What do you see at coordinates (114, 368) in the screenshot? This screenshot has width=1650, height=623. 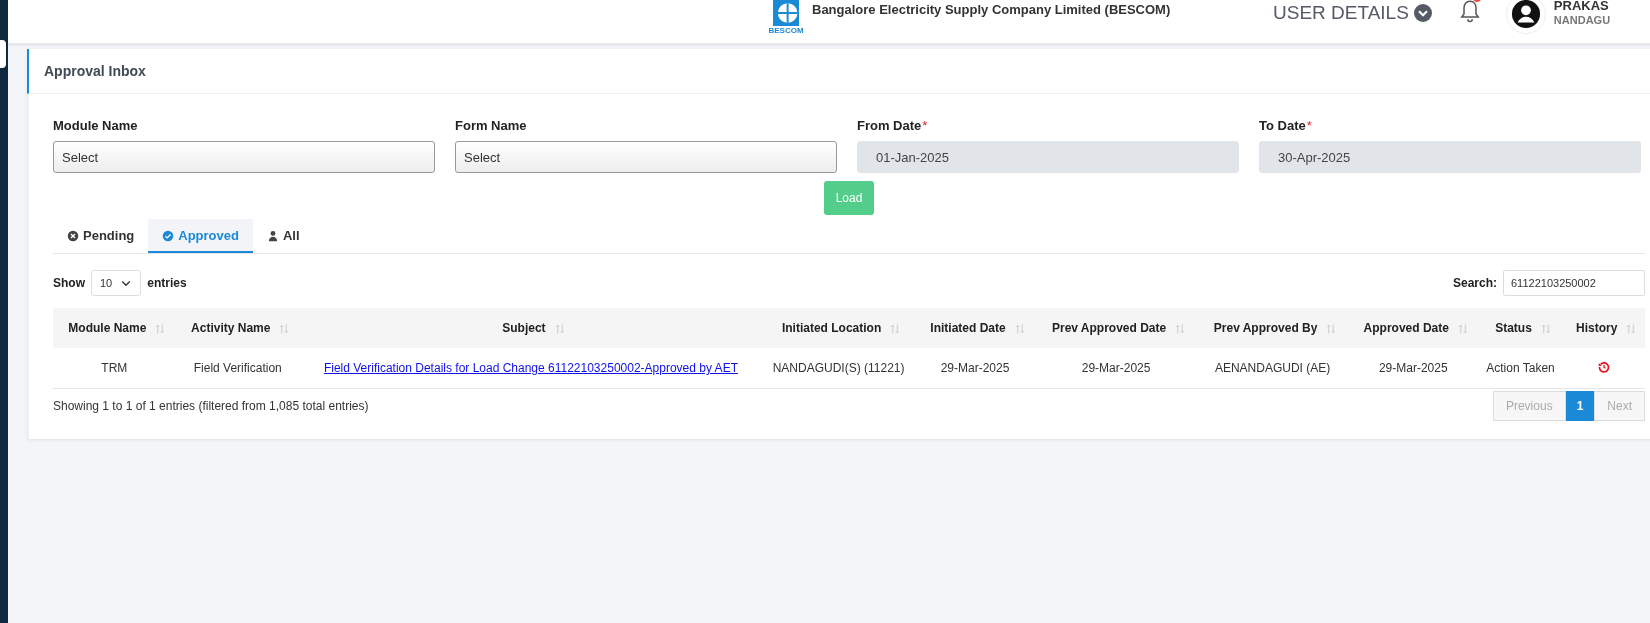 I see `table-cell: TRM` at bounding box center [114, 368].